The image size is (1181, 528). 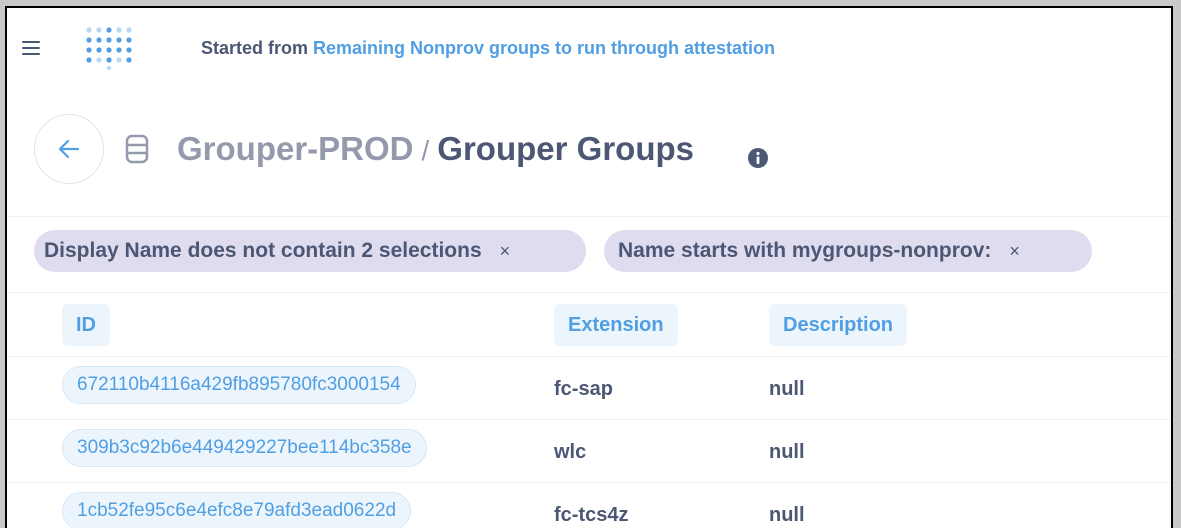 What do you see at coordinates (616, 325) in the screenshot?
I see `column-header-extension: Extension` at bounding box center [616, 325].